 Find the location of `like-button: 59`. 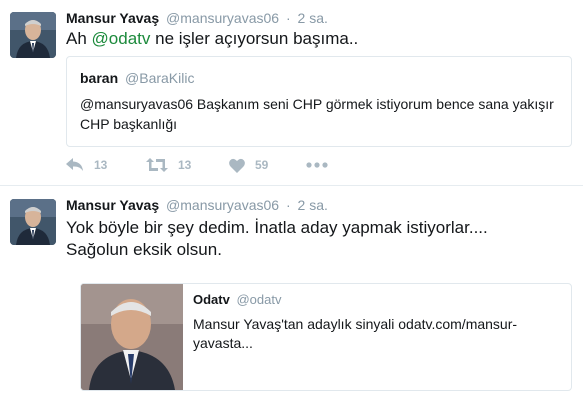

like-button: 59 is located at coordinates (248, 165).